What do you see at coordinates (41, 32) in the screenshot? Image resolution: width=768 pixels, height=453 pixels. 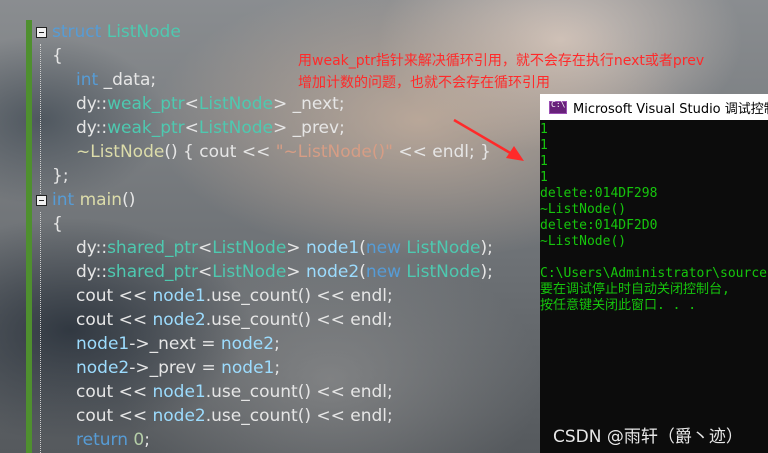 I see `fold-toggle-struct-icon` at bounding box center [41, 32].